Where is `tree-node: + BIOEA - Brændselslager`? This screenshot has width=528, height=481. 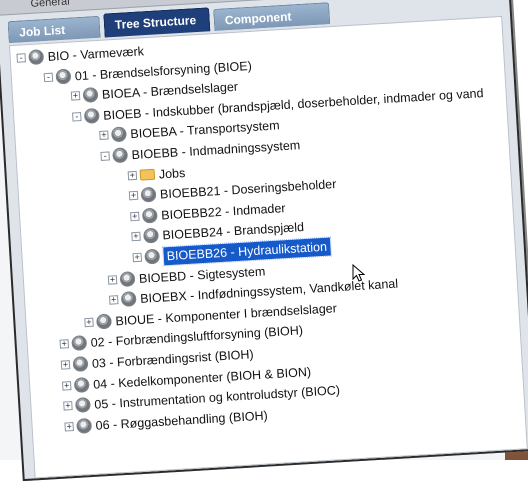 tree-node: + BIOEA - Brændselslager is located at coordinates (154, 93).